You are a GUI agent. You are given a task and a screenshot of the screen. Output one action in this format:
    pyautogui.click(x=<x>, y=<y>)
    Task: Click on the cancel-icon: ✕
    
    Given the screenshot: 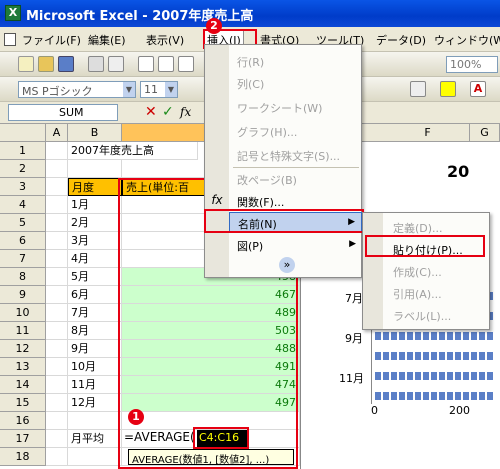 What is the action you would take?
    pyautogui.click(x=151, y=112)
    